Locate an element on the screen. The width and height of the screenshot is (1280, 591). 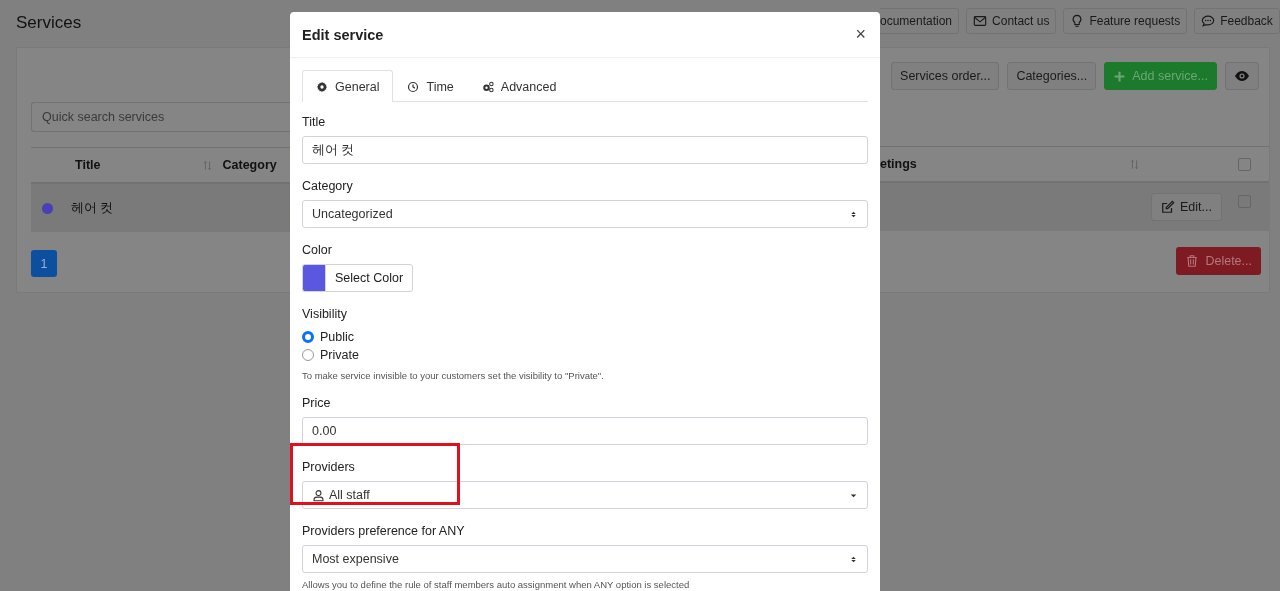
table-cell: 헤어 컷 is located at coordinates (92, 208).